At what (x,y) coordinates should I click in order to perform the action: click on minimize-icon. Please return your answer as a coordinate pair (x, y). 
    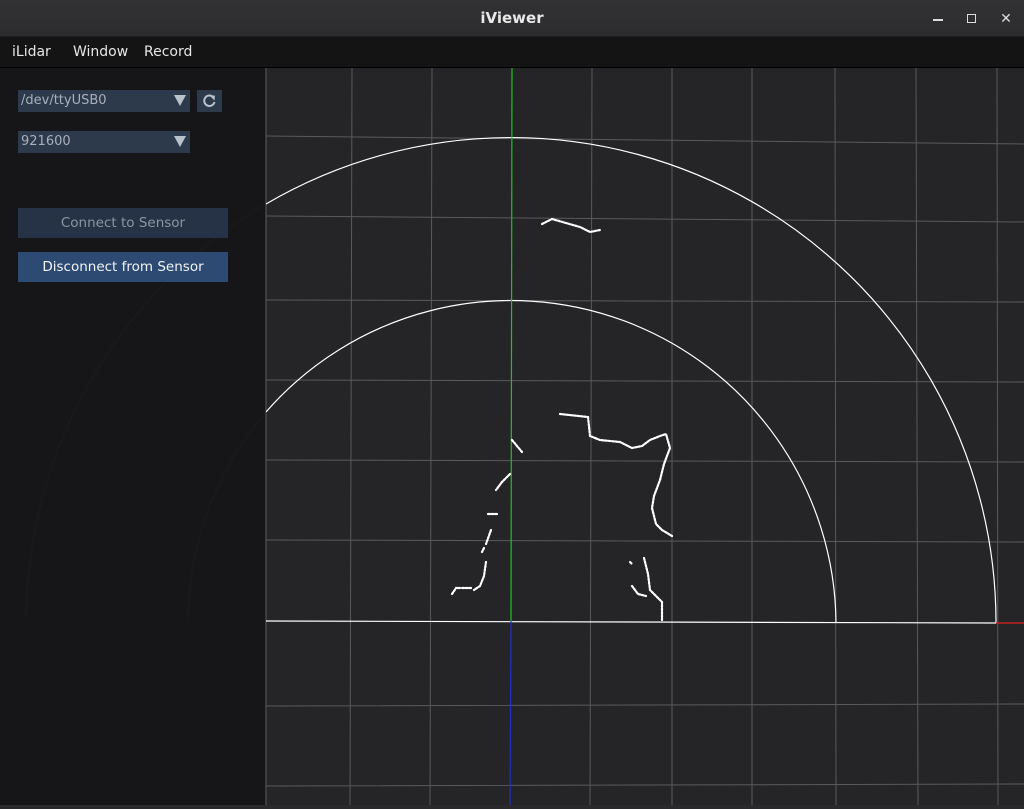
    Looking at the image, I should click on (938, 20).